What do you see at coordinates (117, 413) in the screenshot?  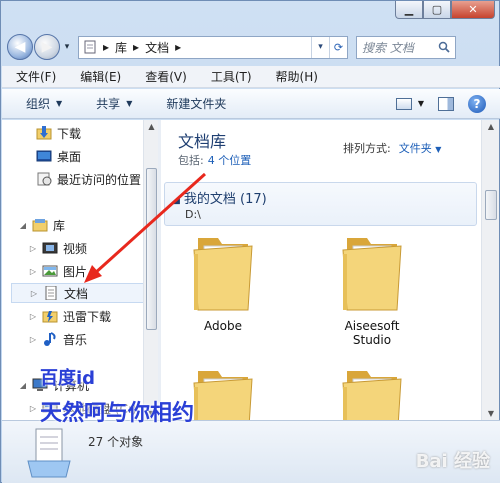 I see `overlay-caption-2: 天然呵与你相约` at bounding box center [117, 413].